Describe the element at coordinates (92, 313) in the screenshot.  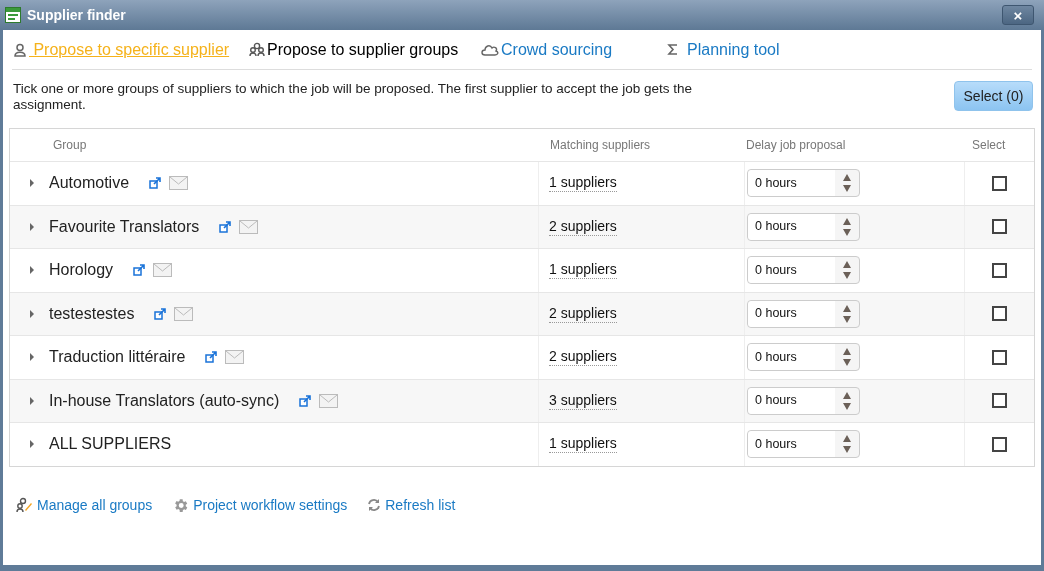
I see `group-name: testestestes` at that location.